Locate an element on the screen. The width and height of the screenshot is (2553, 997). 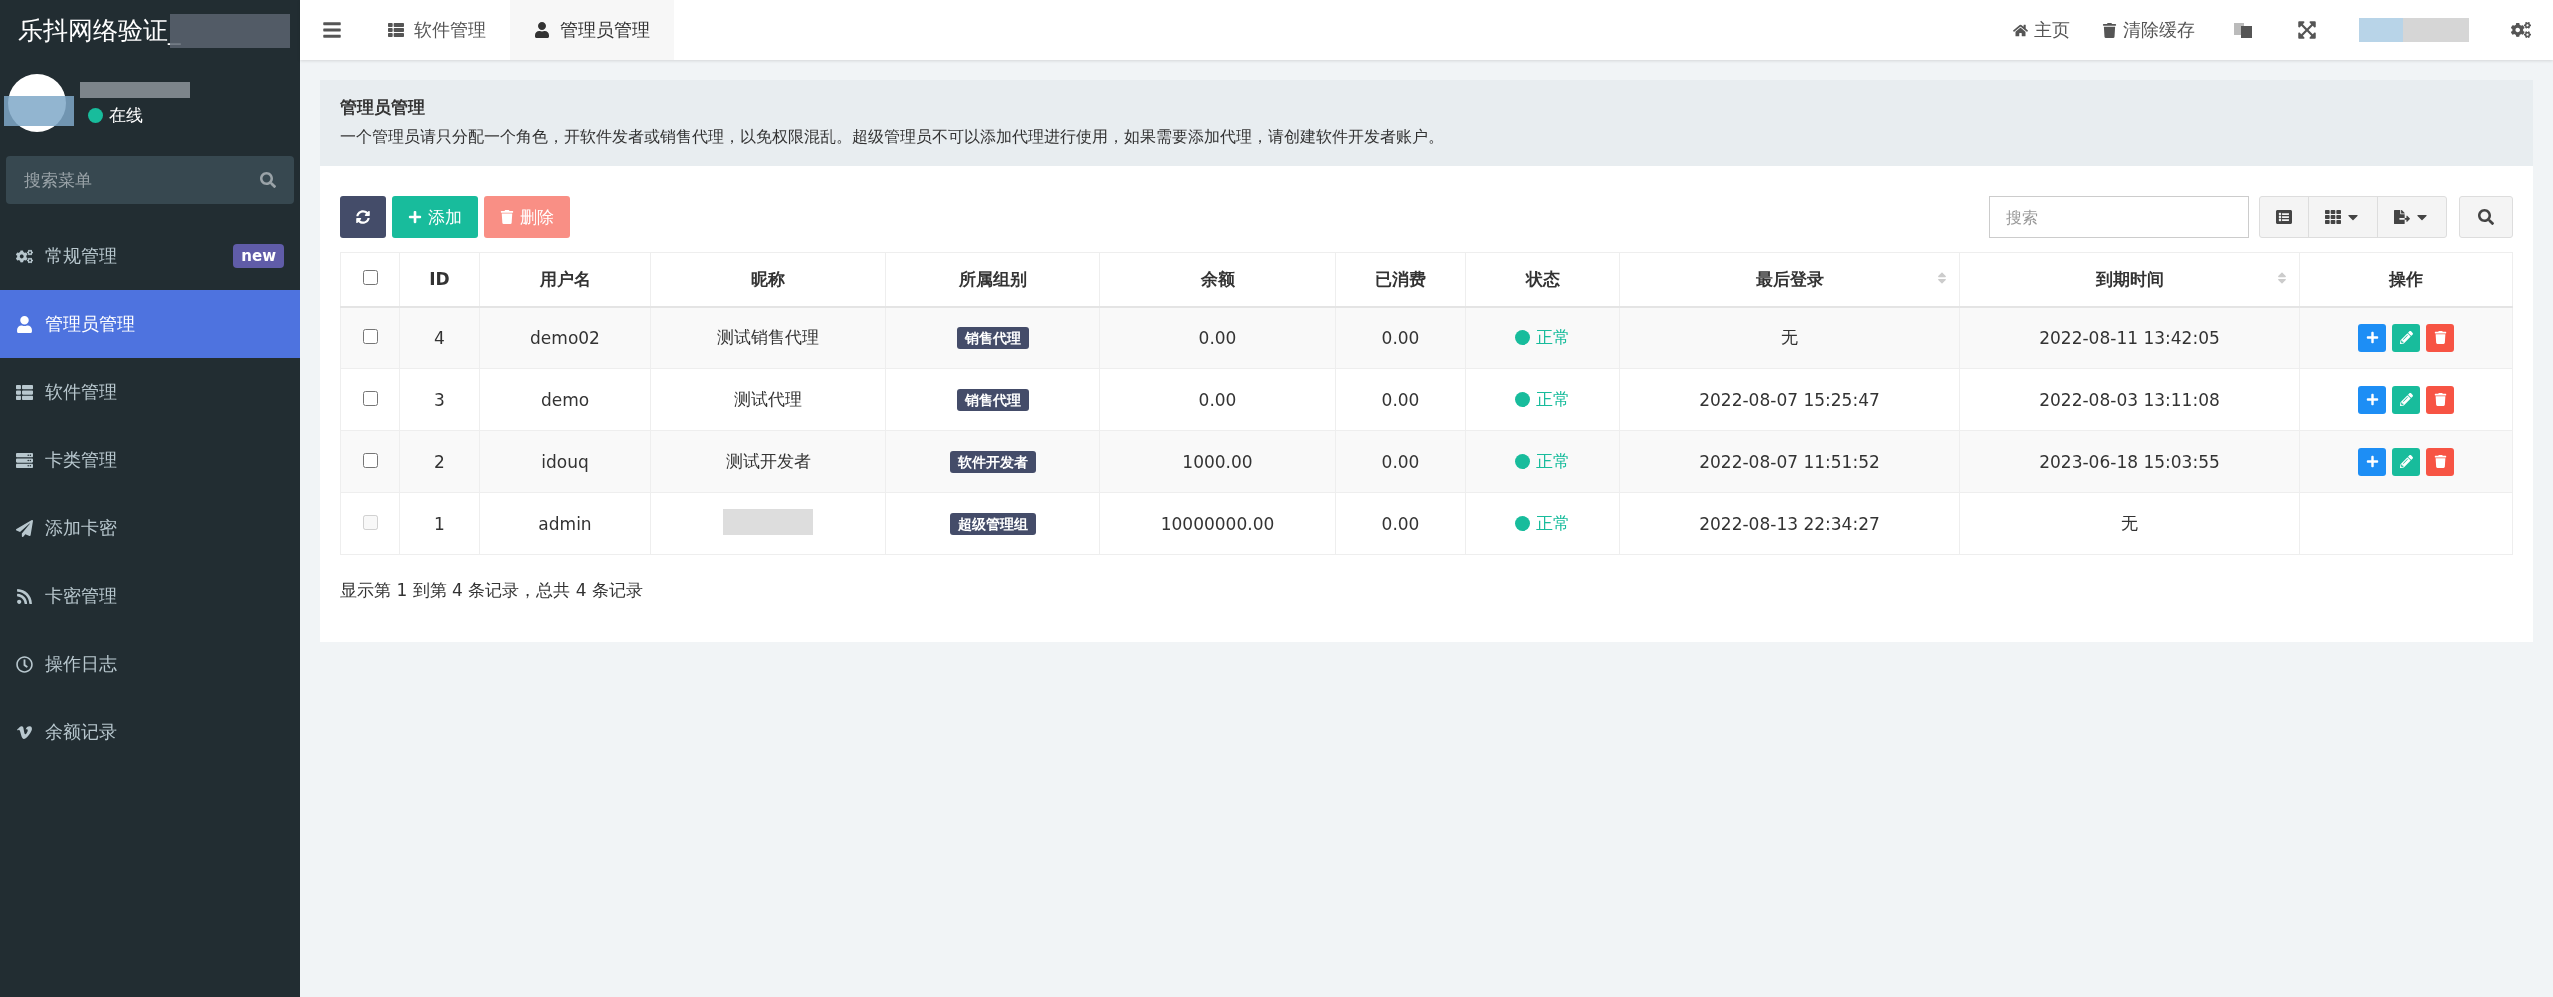
rss-icon is located at coordinates (24, 596).